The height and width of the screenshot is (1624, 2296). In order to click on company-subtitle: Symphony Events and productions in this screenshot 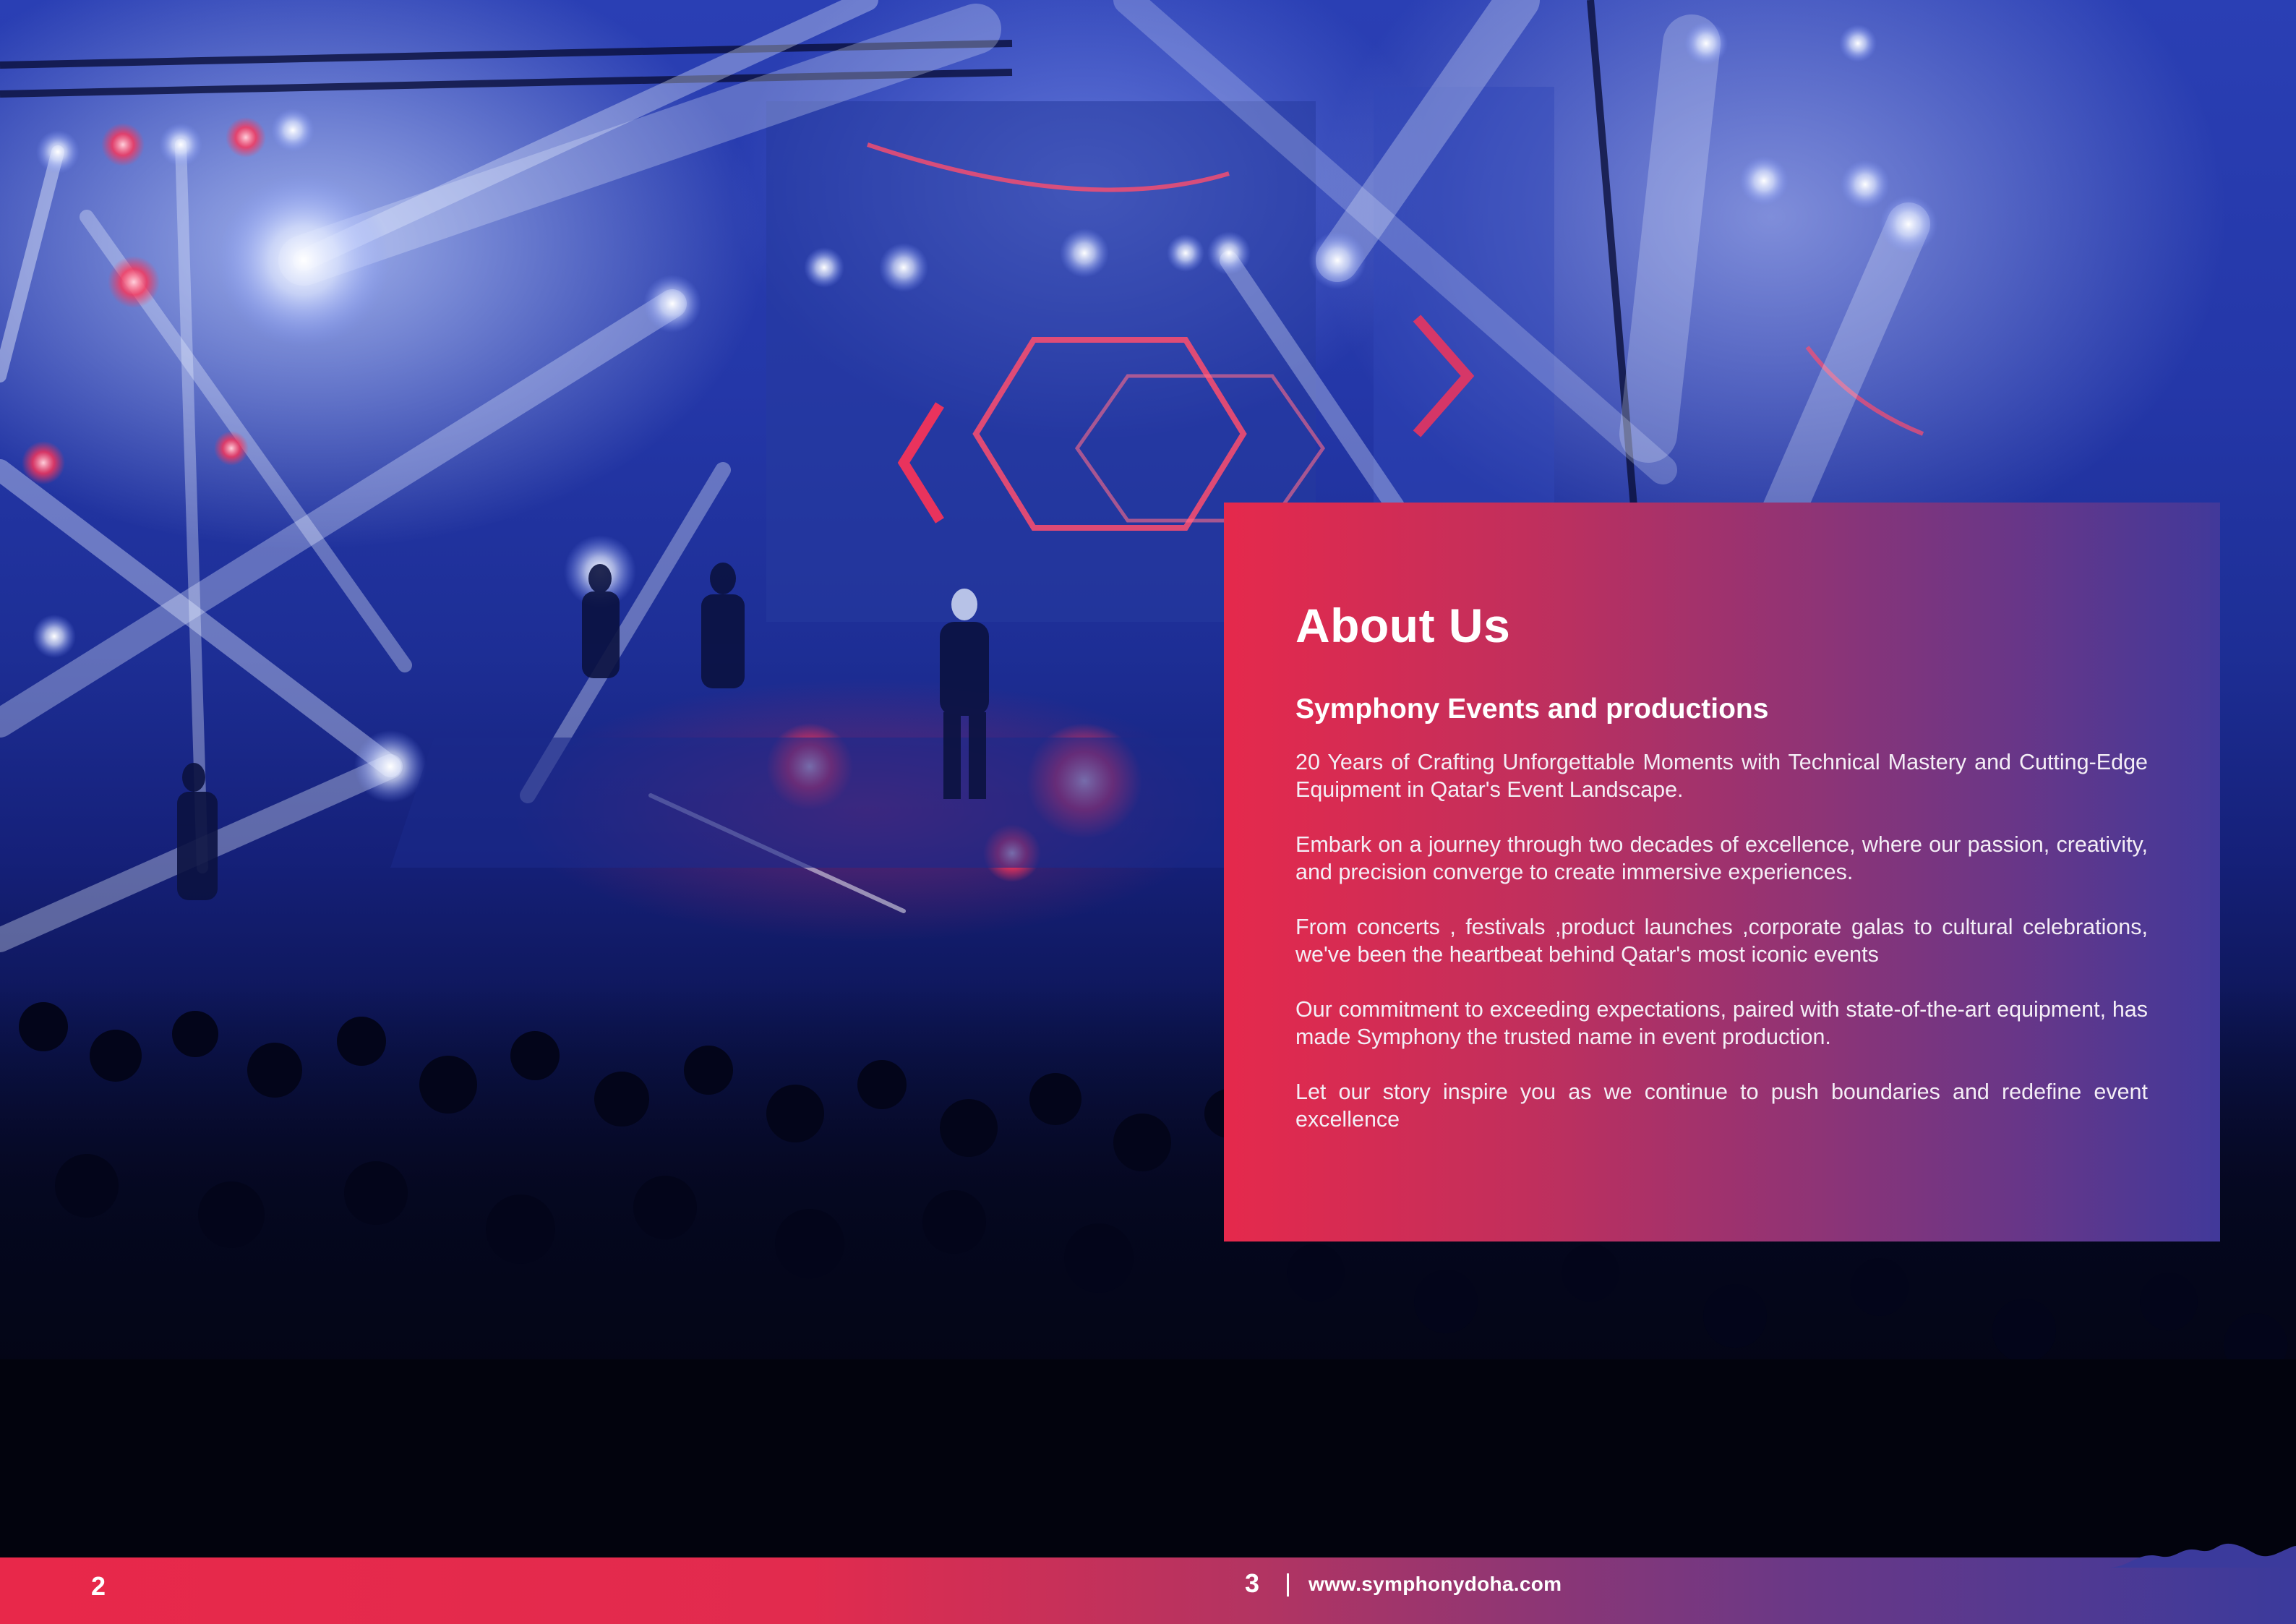, I will do `click(1532, 709)`.